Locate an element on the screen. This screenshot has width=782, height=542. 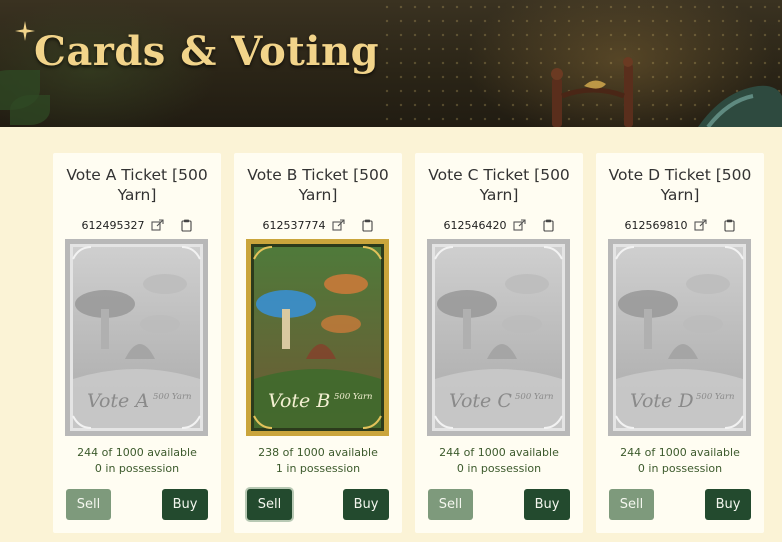
card-id: 612546420 is located at coordinates (475, 225).